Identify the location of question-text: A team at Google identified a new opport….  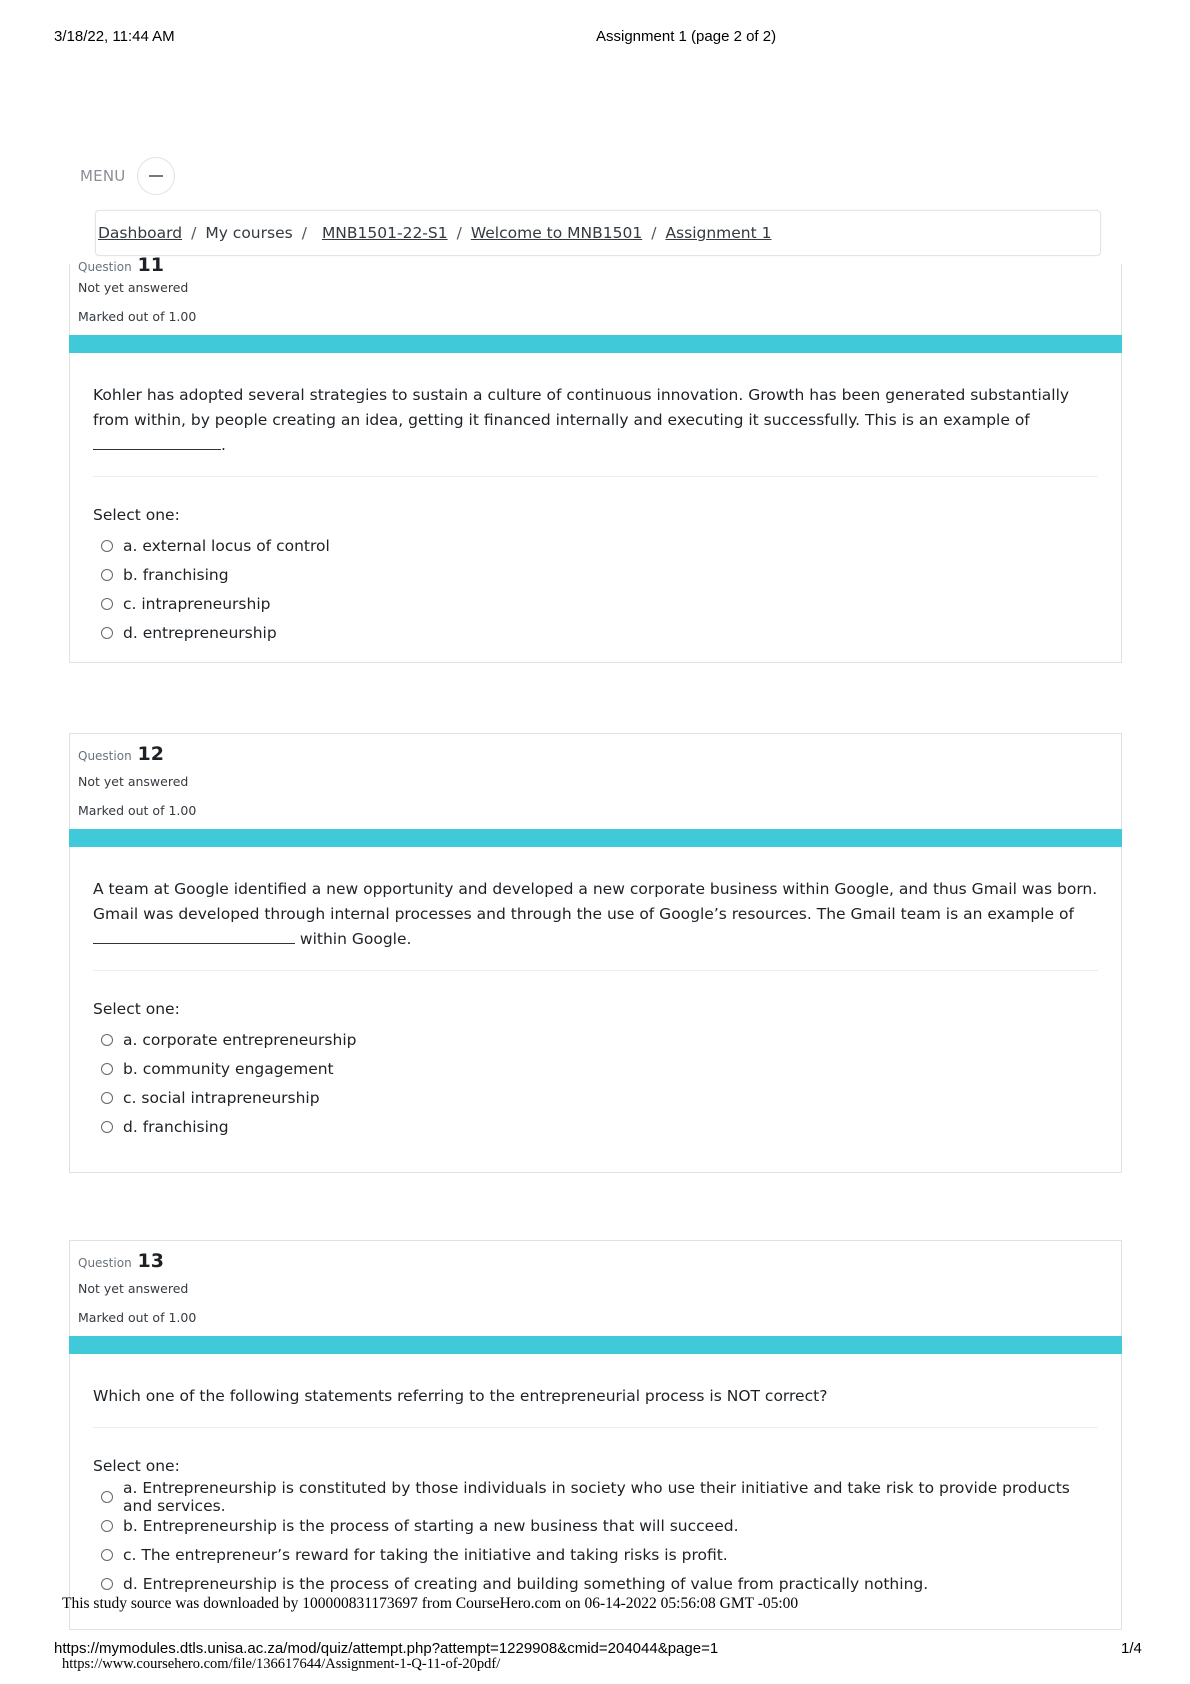
(595, 914).